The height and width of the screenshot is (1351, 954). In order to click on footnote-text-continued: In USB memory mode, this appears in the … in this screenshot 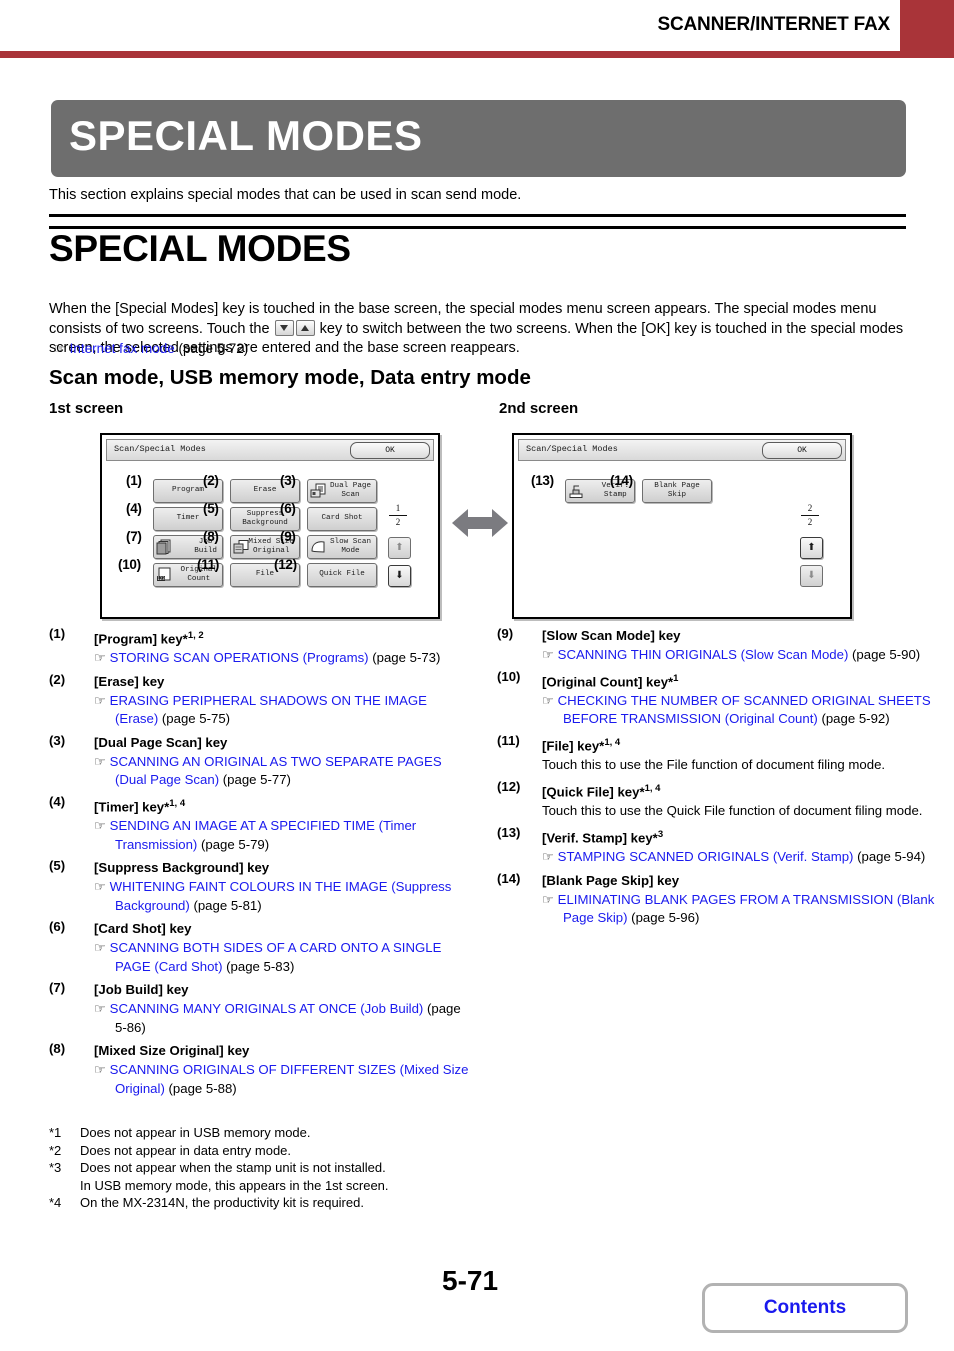, I will do `click(234, 1185)`.